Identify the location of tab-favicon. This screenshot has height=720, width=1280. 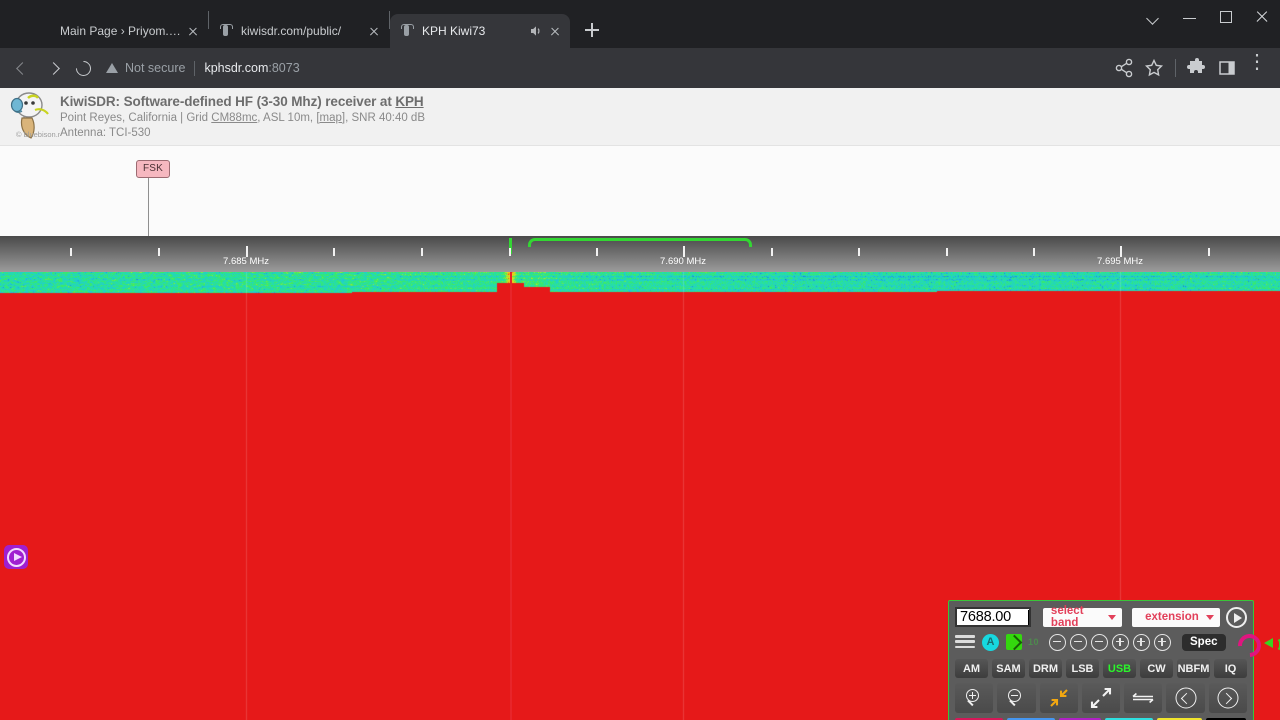
(45, 31).